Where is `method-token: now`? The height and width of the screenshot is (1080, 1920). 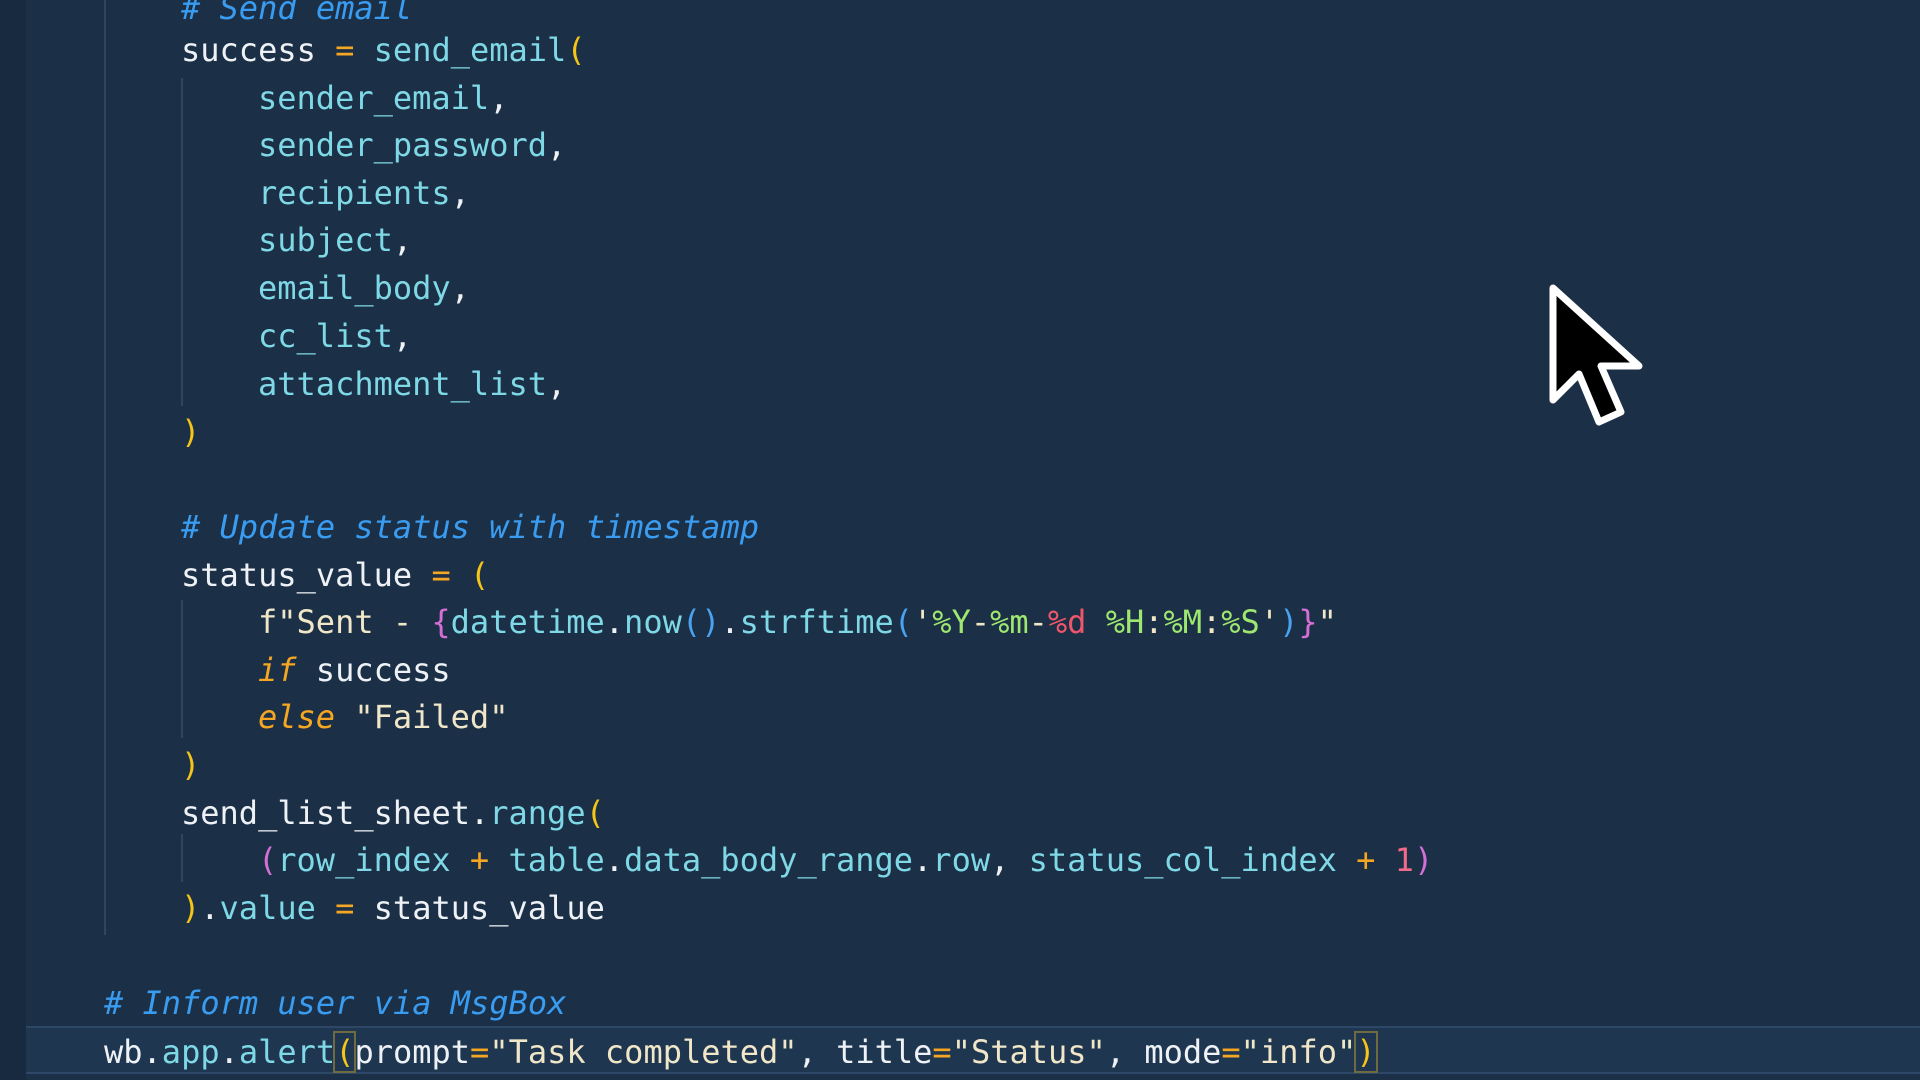 method-token: now is located at coordinates (653, 622).